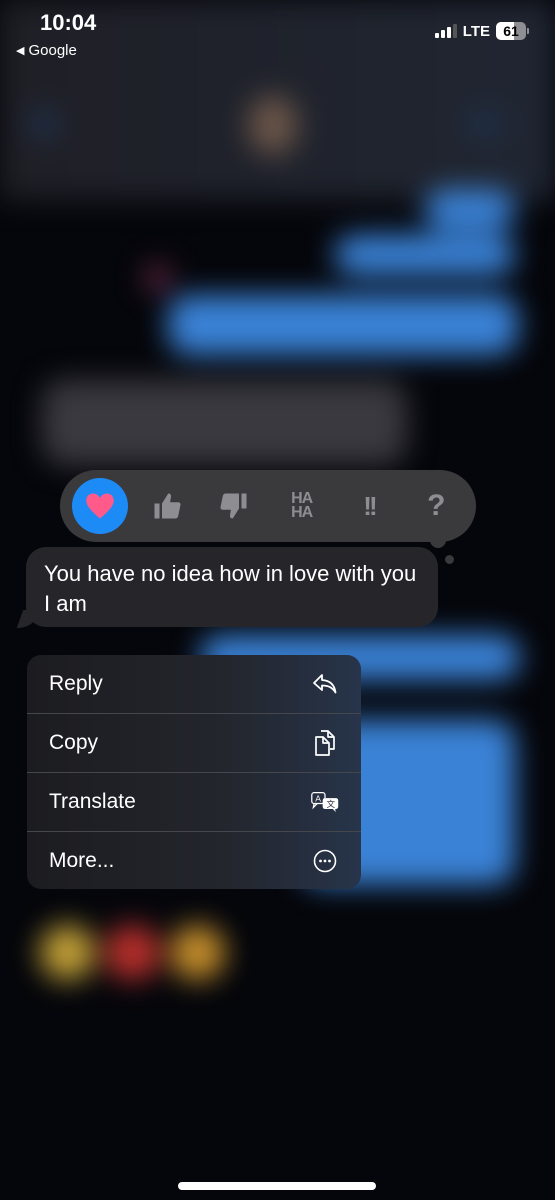  I want to click on blurred-video-button, so click(484, 124).